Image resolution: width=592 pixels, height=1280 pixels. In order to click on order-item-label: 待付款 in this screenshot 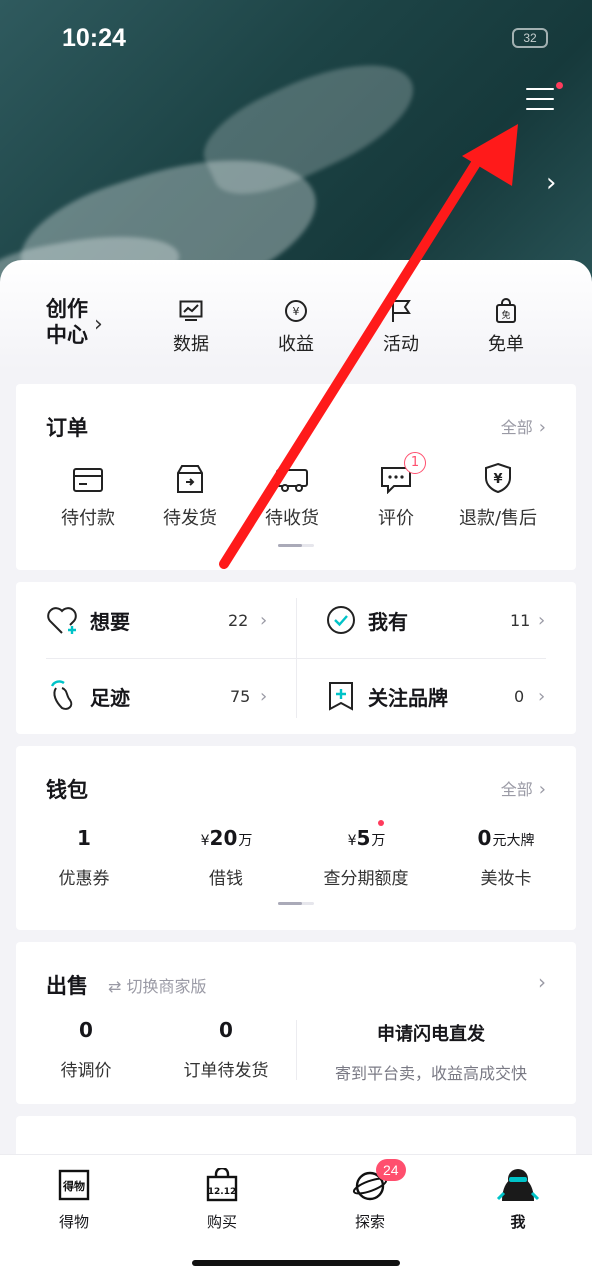, I will do `click(88, 518)`.